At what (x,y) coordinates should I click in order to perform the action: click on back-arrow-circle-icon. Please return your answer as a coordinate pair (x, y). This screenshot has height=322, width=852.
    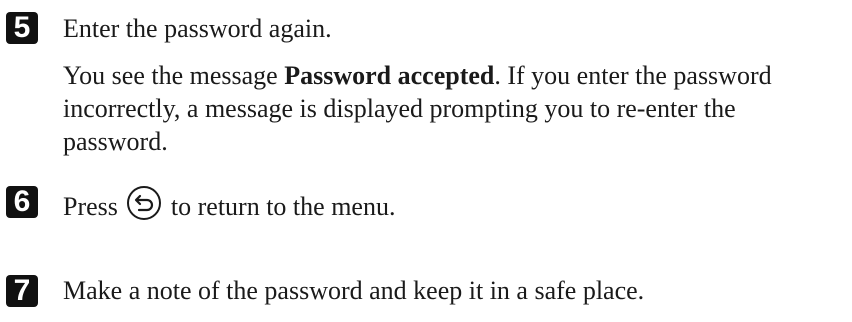
    Looking at the image, I should click on (144, 203).